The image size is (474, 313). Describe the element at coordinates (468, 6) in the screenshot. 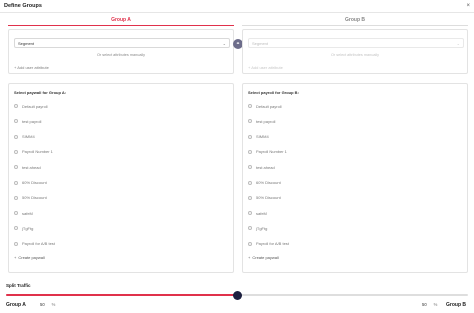

I see `close-icon: ×` at that location.